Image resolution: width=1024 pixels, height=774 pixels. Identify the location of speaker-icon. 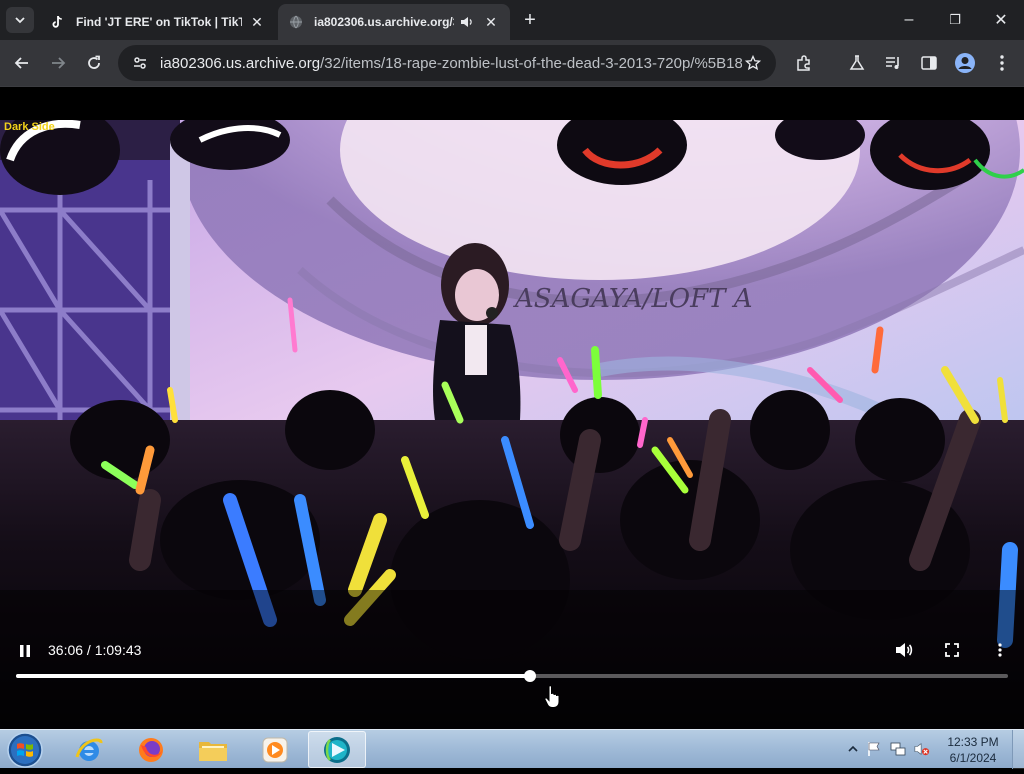
(467, 22).